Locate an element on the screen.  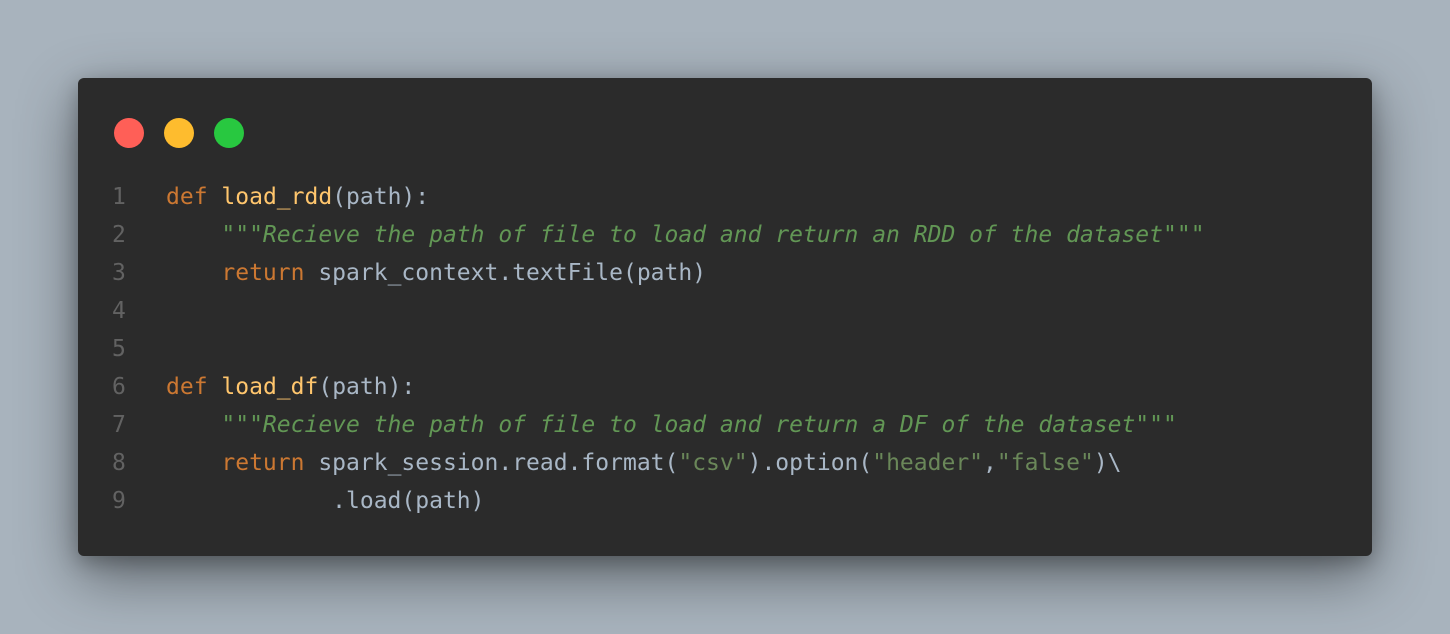
code-token-str: "csv" is located at coordinates (713, 463).